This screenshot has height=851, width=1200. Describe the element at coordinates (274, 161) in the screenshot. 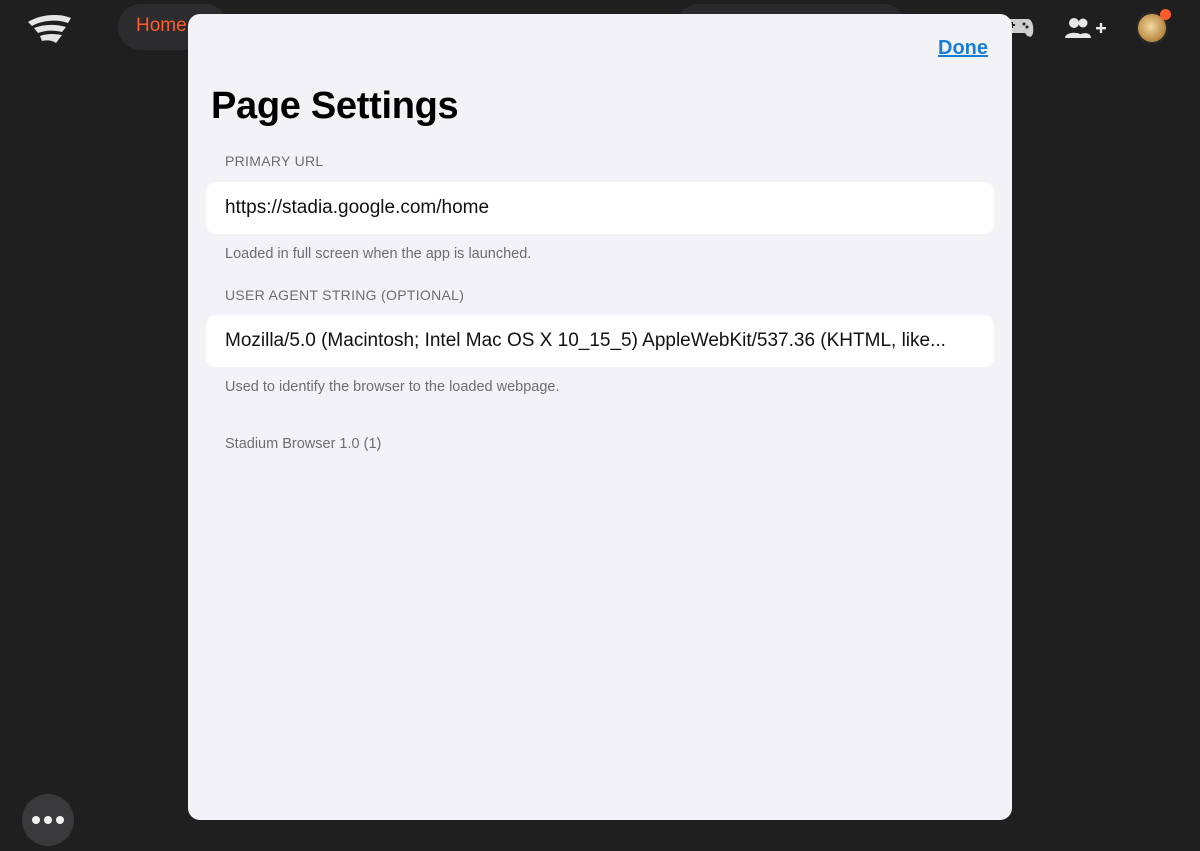

I see `primary-url-label: PRIMARY URL` at that location.